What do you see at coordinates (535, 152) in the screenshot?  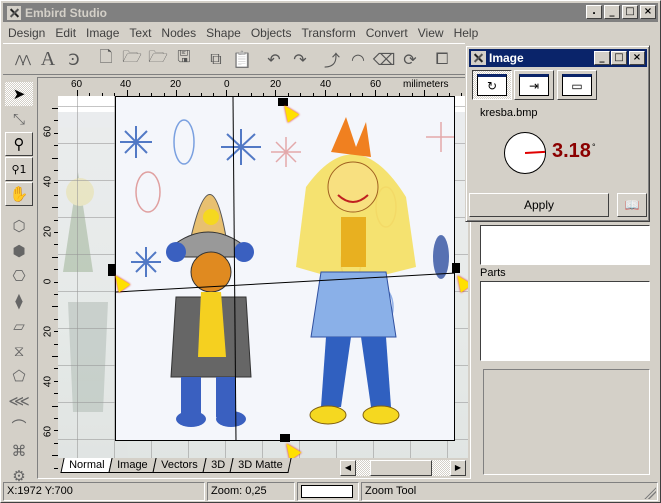 I see `angle-needle` at bounding box center [535, 152].